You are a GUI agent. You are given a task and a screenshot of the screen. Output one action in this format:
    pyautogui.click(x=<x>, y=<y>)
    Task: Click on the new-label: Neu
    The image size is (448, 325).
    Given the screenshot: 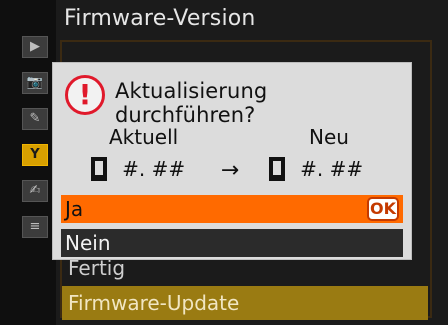 What is the action you would take?
    pyautogui.click(x=329, y=137)
    